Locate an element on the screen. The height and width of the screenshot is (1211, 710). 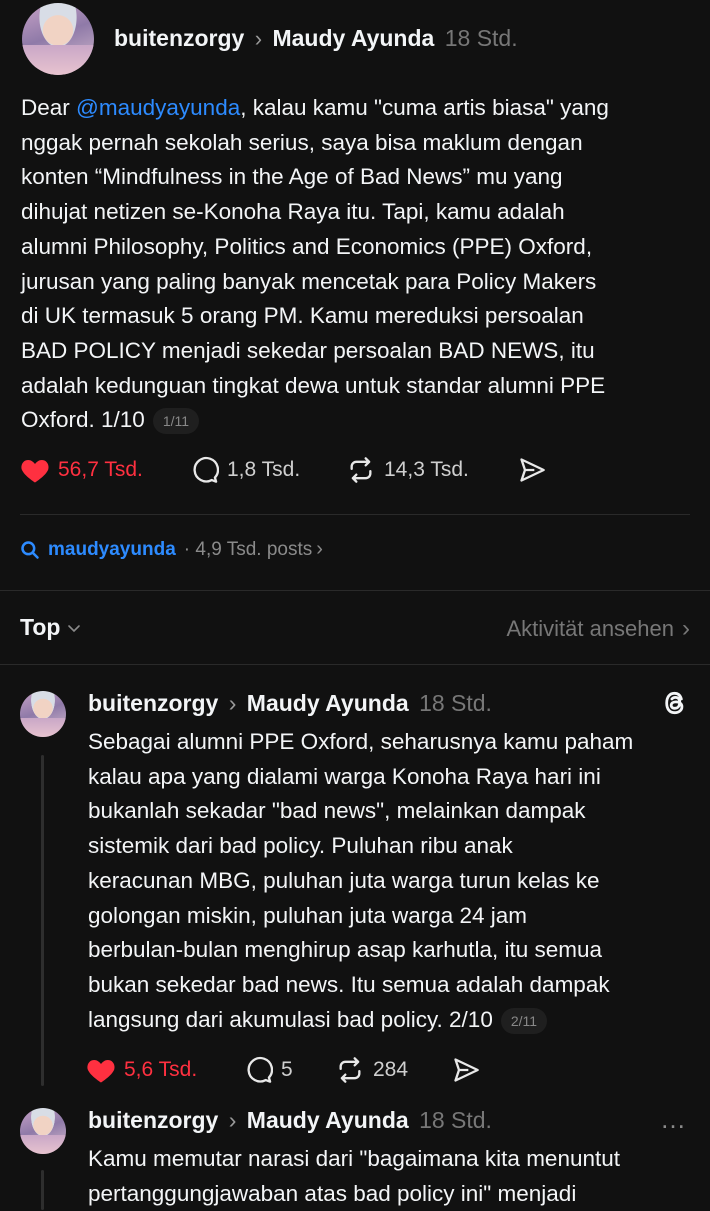
post-text: , kalau kamu "cuma artis biasa" yang is located at coordinates (424, 107).